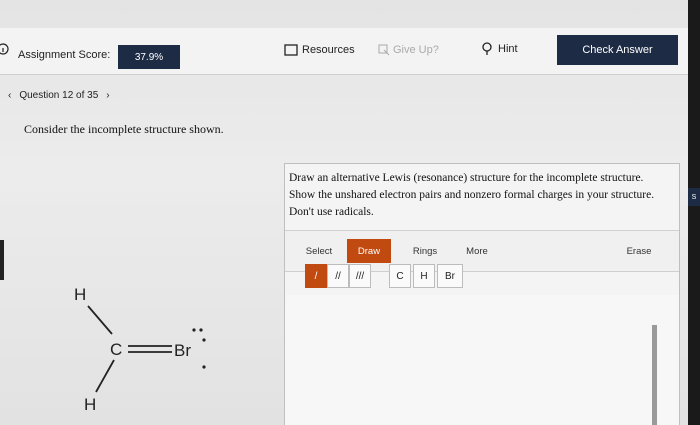  What do you see at coordinates (105, 376) in the screenshot?
I see `bond-c-h-bottom` at bounding box center [105, 376].